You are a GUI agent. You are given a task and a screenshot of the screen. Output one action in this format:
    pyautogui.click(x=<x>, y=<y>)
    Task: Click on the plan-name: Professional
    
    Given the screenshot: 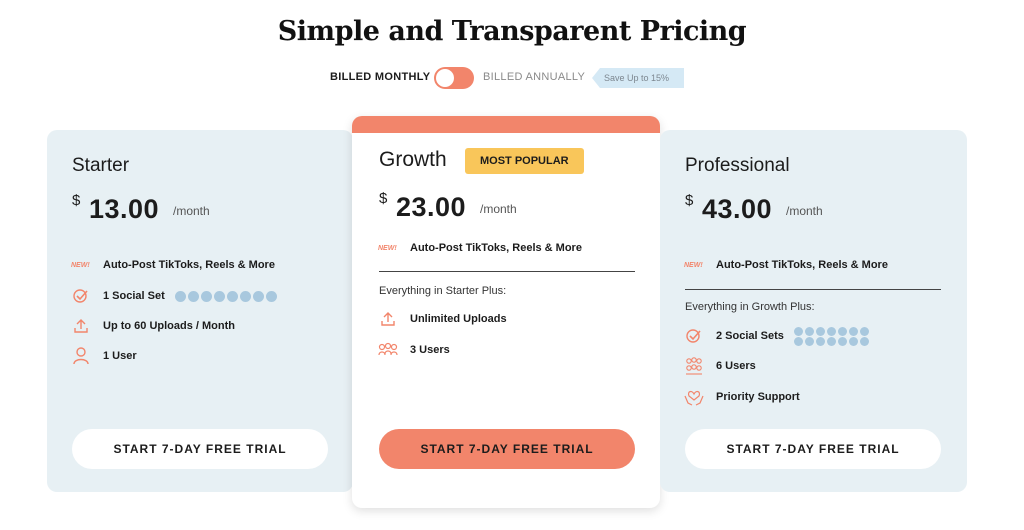 What is the action you would take?
    pyautogui.click(x=737, y=165)
    